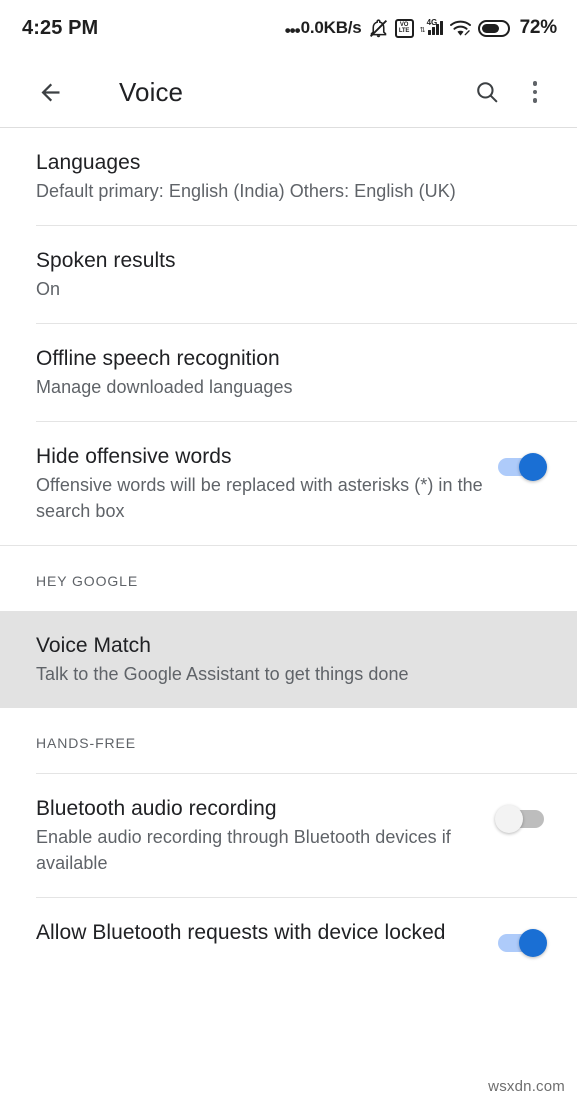 This screenshot has height=1101, width=577. What do you see at coordinates (93, 645) in the screenshot?
I see `row-title: Voice Match` at bounding box center [93, 645].